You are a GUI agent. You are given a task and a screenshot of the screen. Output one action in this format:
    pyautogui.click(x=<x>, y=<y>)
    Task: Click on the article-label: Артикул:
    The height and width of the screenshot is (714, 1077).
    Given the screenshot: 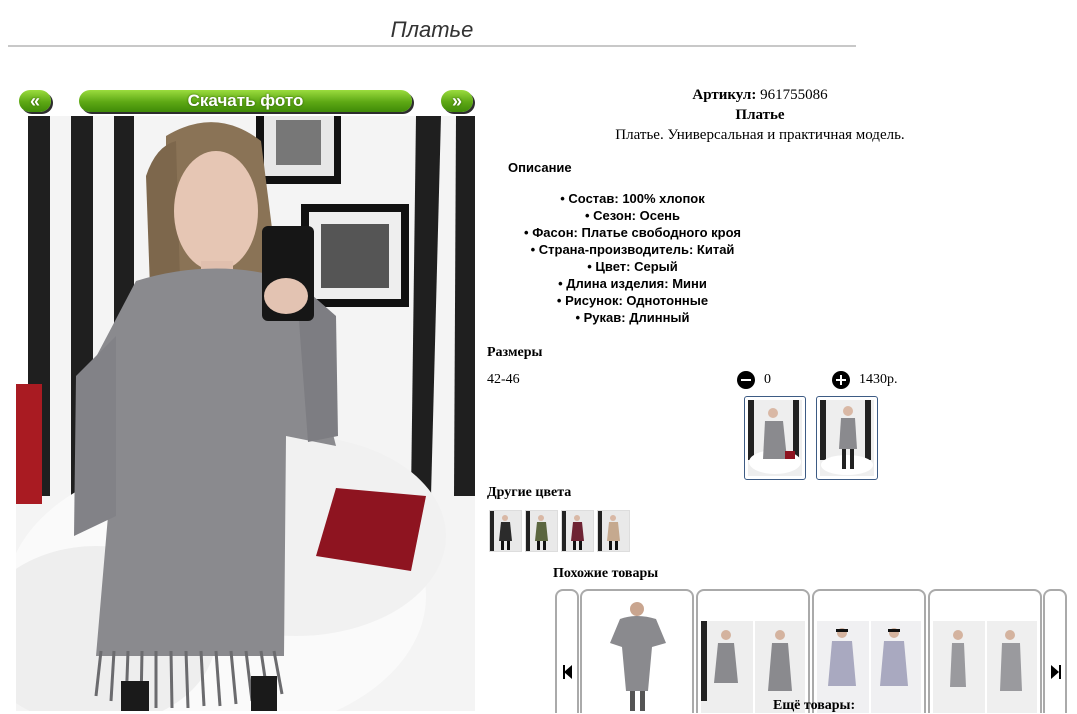 What is the action you would take?
    pyautogui.click(x=724, y=95)
    